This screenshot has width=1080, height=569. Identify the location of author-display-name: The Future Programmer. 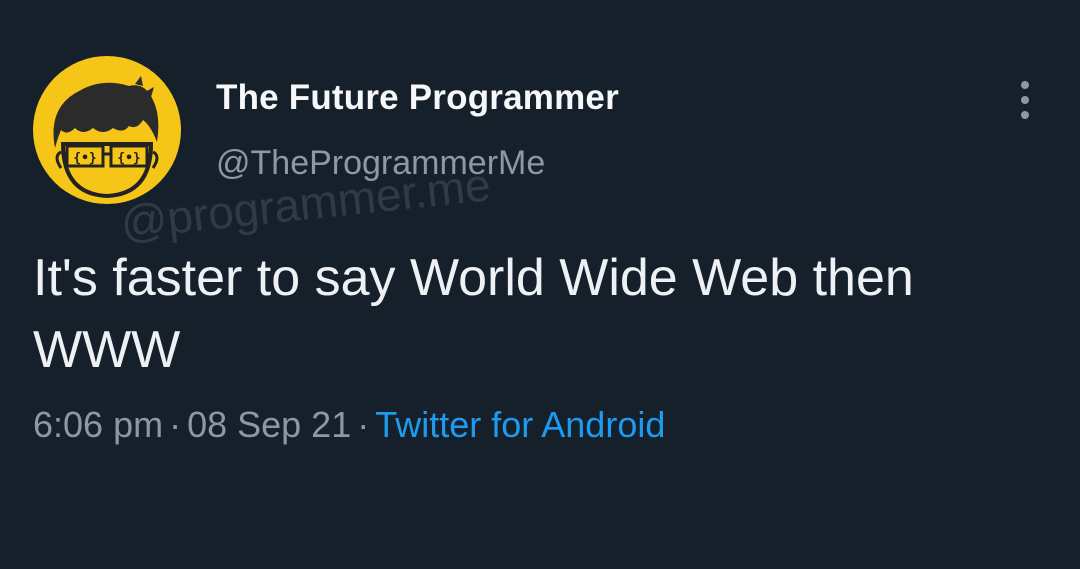
(417, 98).